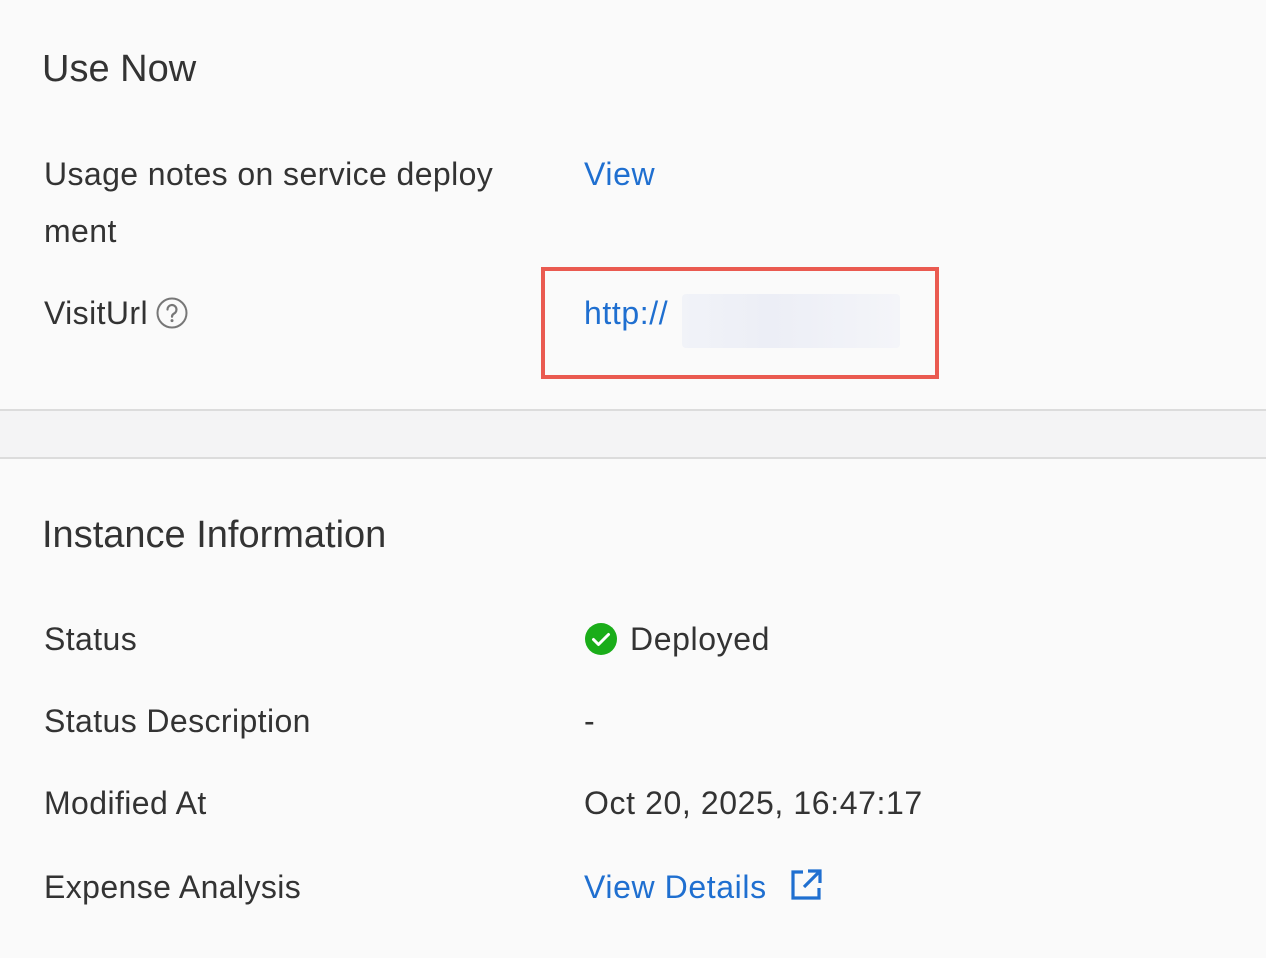 This screenshot has width=1266, height=958. What do you see at coordinates (633, 410) in the screenshot?
I see `divider-top` at bounding box center [633, 410].